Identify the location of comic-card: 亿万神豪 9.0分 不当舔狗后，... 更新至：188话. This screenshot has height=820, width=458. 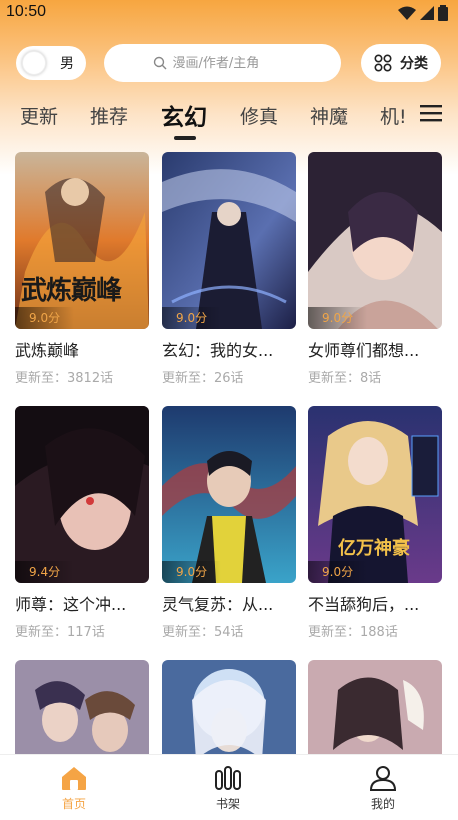
(375, 523).